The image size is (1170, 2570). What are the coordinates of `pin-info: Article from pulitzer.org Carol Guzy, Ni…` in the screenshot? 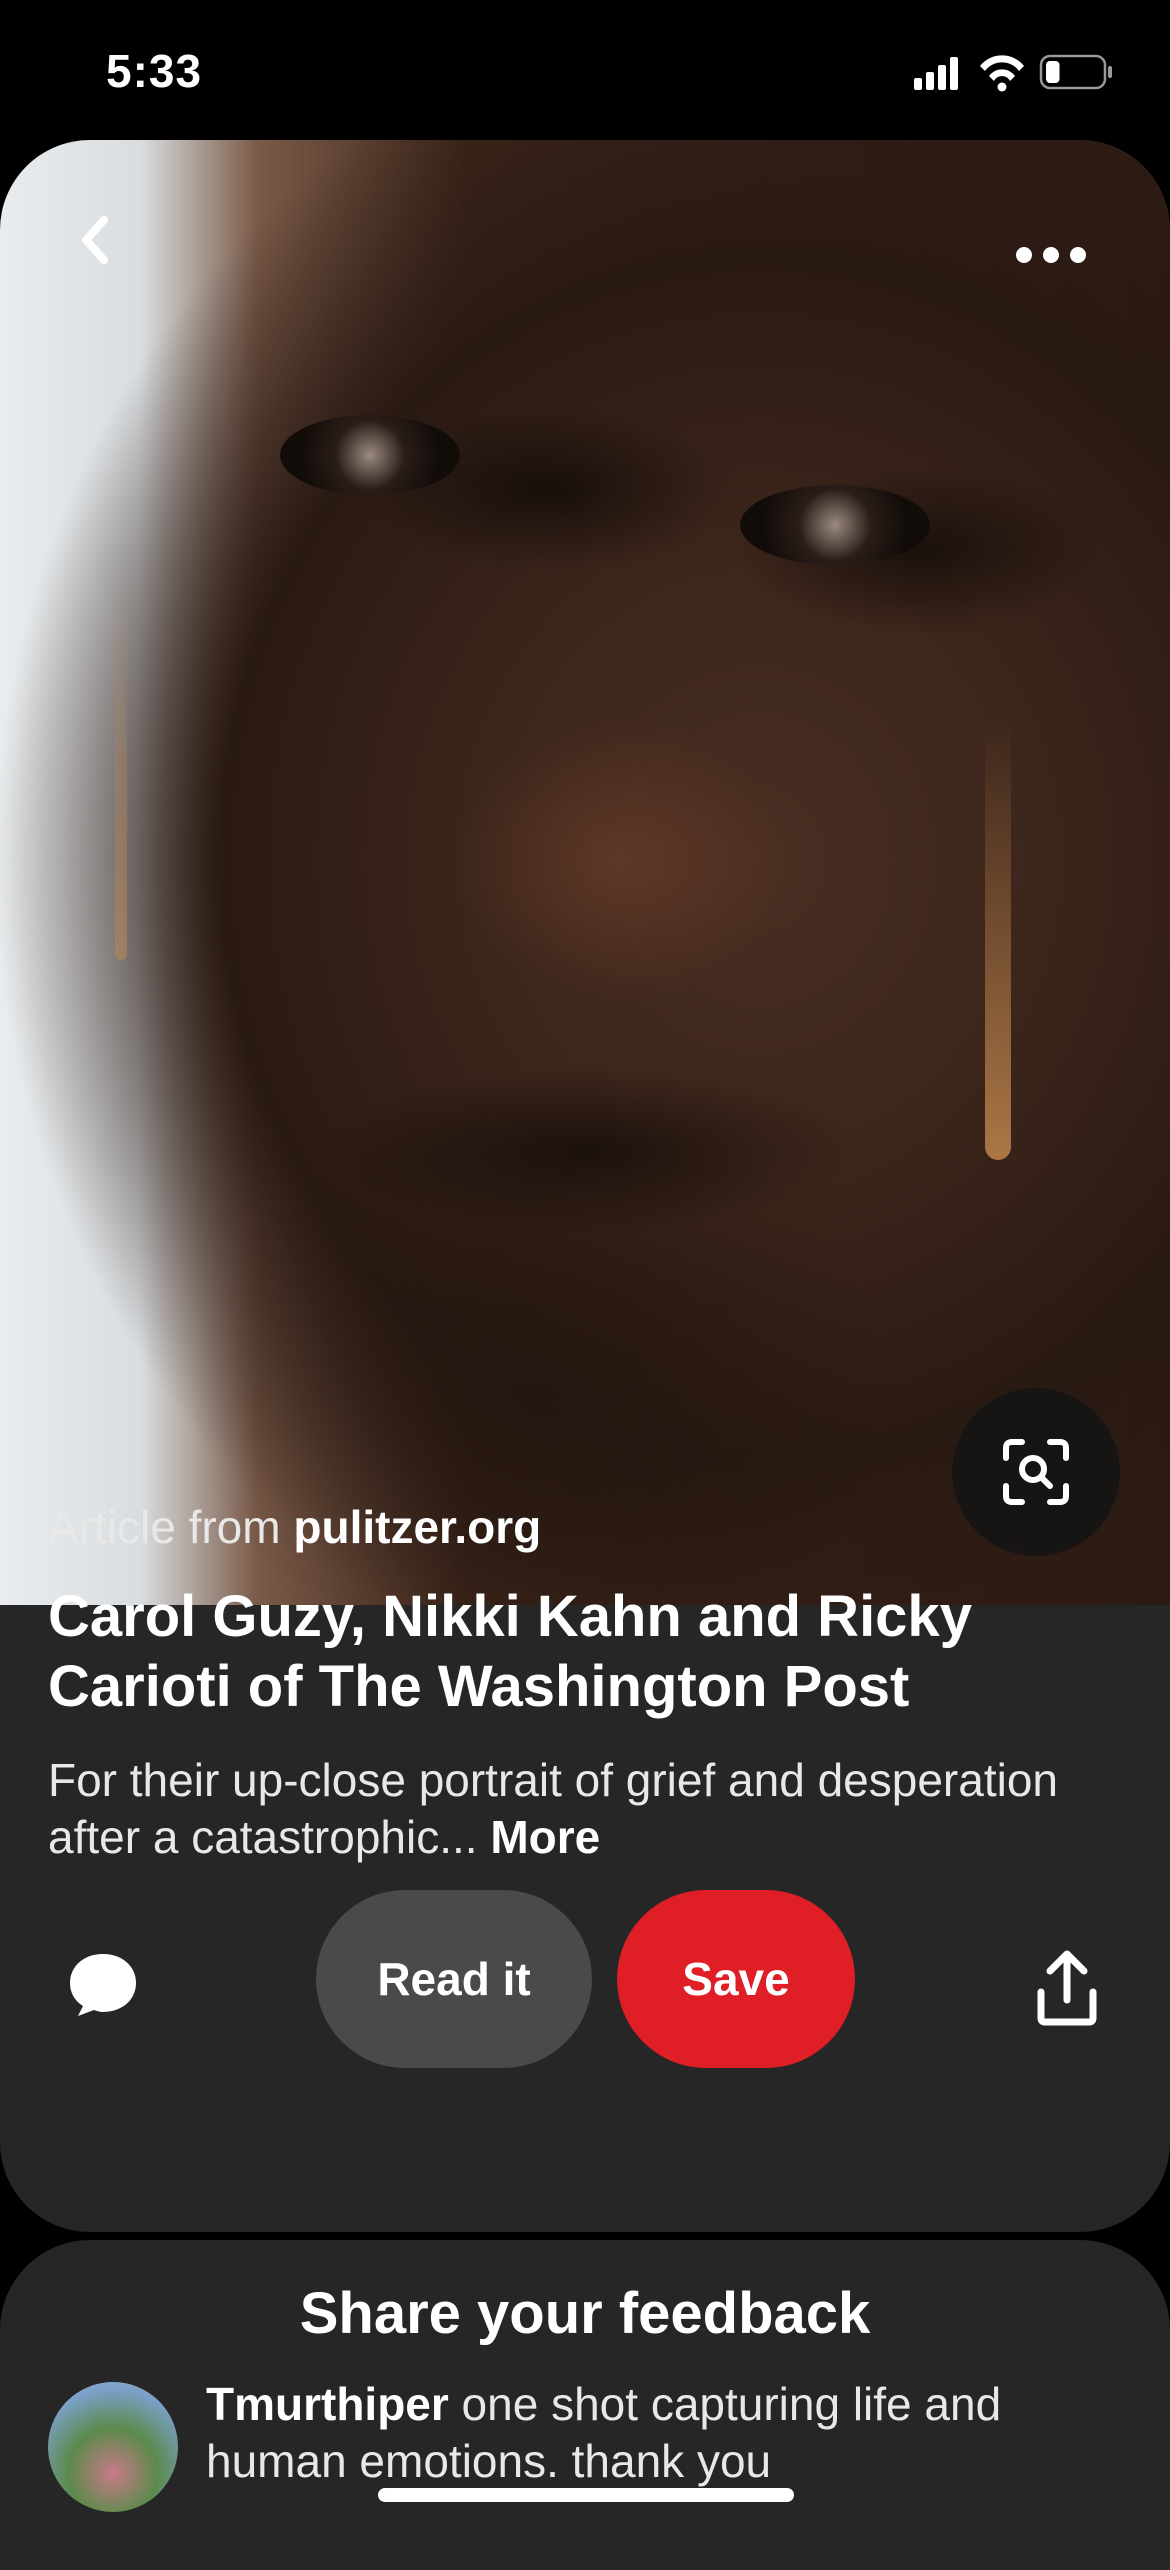 It's located at (583, 1683).